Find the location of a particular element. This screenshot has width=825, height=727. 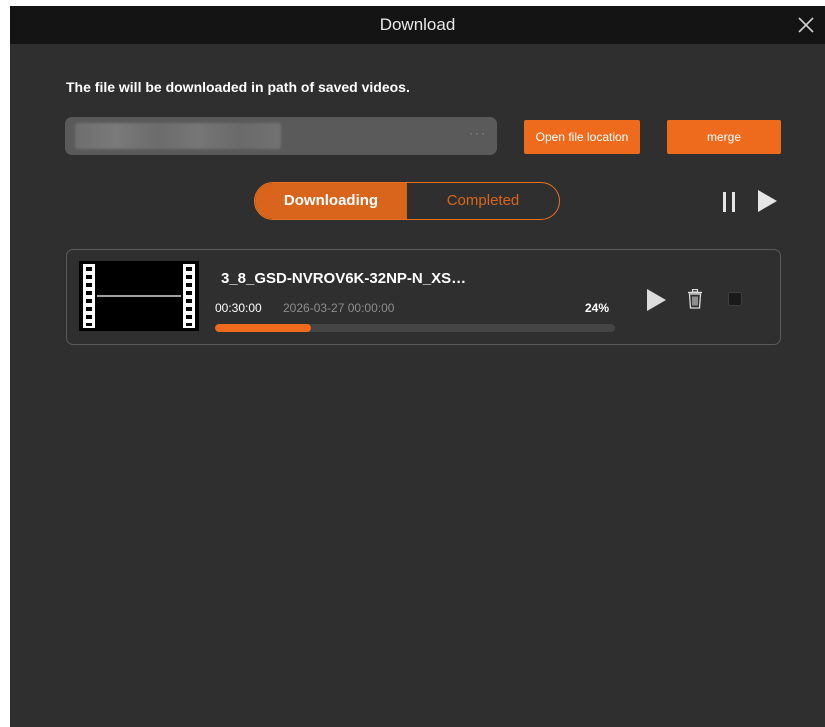

download-date: 2026-03-27 00:00:00 is located at coordinates (339, 308).